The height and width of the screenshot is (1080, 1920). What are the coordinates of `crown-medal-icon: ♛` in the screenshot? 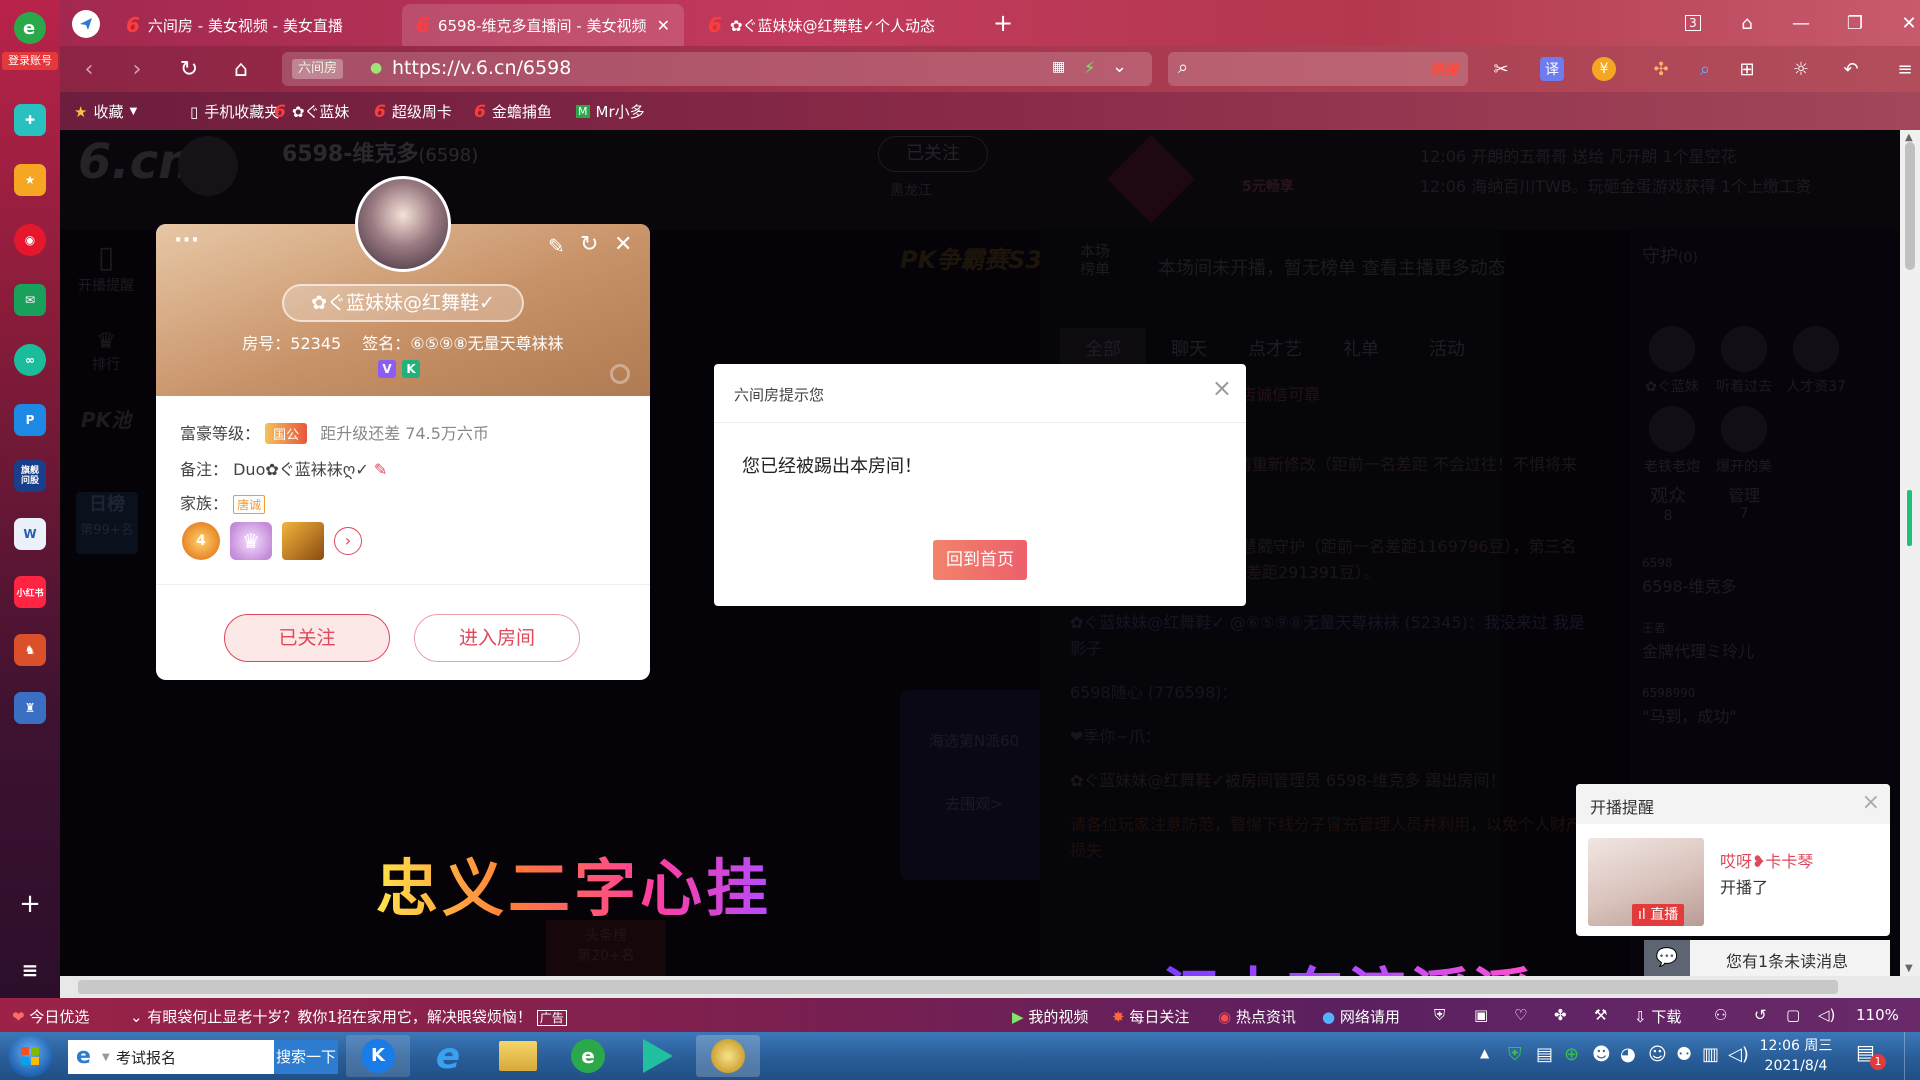 It's located at (251, 541).